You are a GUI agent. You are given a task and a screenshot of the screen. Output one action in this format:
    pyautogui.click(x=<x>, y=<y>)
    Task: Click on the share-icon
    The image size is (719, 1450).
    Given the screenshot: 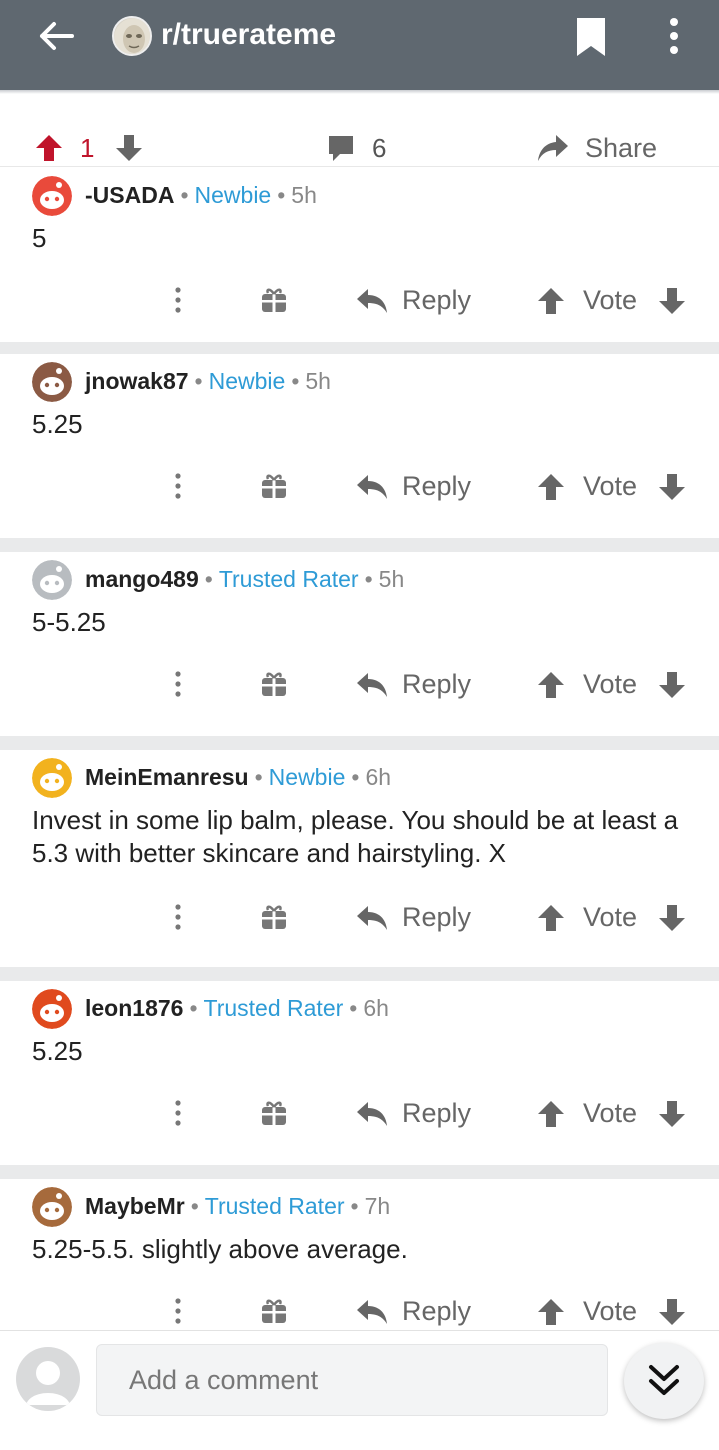 What is the action you would take?
    pyautogui.click(x=553, y=150)
    